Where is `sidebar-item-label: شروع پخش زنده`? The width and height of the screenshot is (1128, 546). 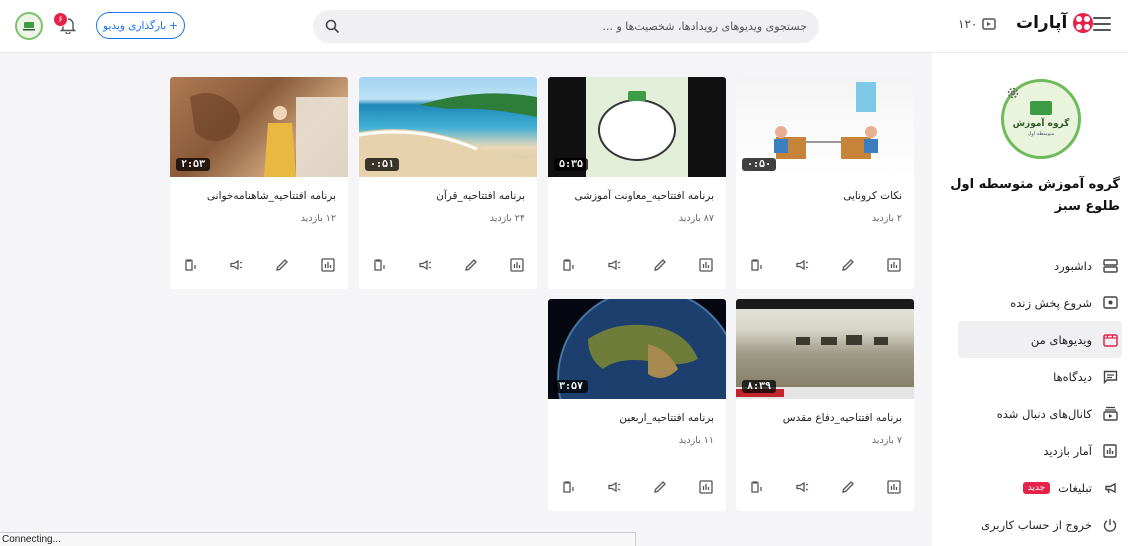 sidebar-item-label: شروع پخش زنده is located at coordinates (1051, 302).